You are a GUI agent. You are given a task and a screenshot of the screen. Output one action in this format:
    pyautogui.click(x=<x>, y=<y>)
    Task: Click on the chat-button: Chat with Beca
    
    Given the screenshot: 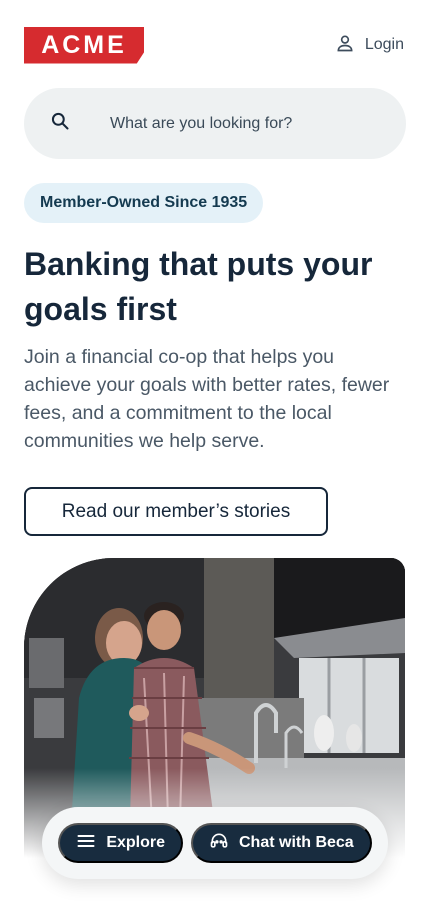 What is the action you would take?
    pyautogui.click(x=281, y=843)
    